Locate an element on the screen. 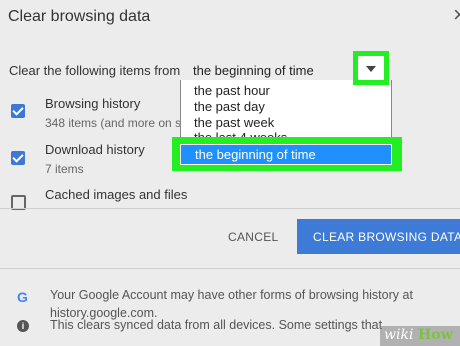 The image size is (460, 346). wikihow-watermark: wiki How is located at coordinates (420, 336).